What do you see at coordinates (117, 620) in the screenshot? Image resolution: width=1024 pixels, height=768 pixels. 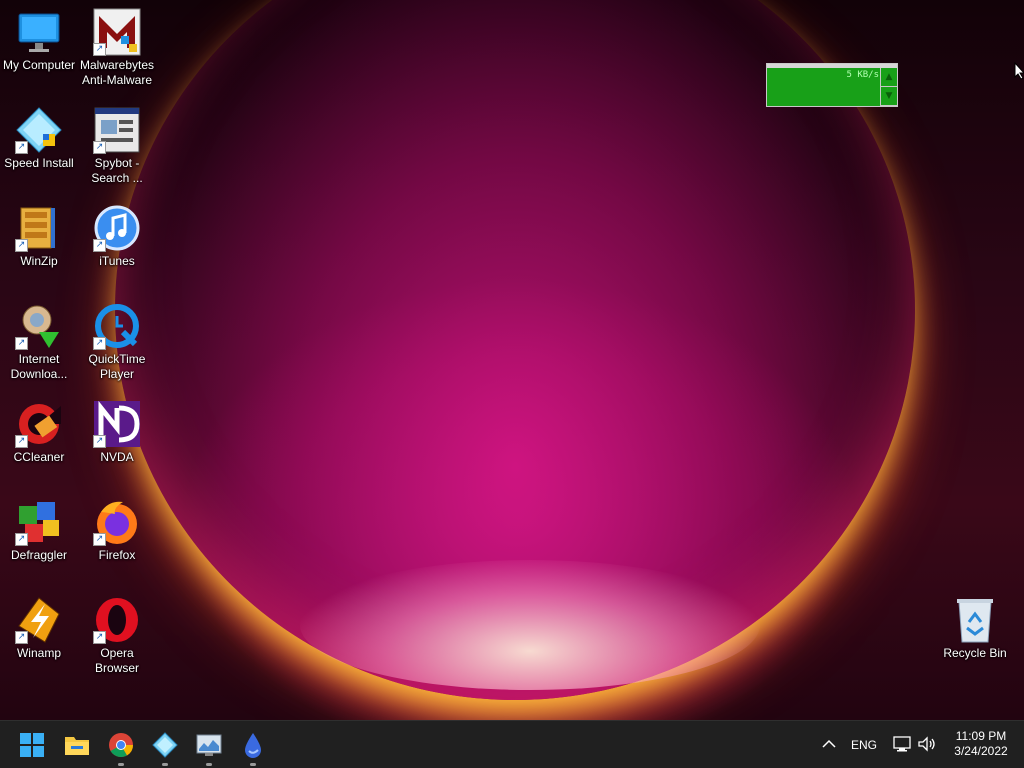 I see `opera-icon: ↗` at bounding box center [117, 620].